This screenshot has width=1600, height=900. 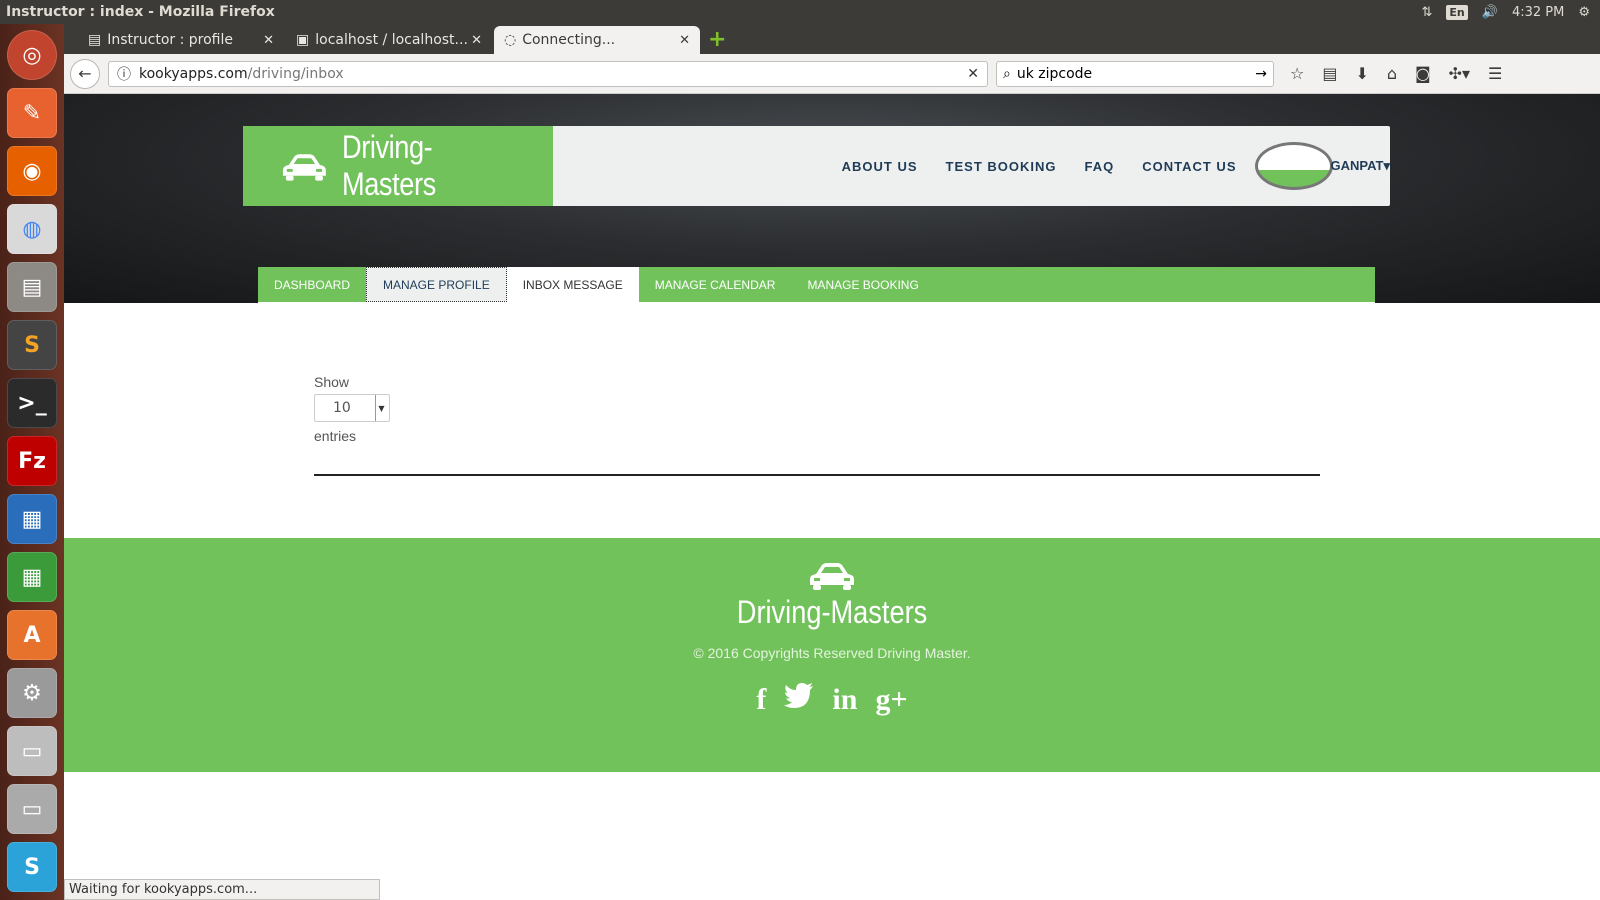 What do you see at coordinates (880, 166) in the screenshot?
I see `menu-about-us: ABOUT US` at bounding box center [880, 166].